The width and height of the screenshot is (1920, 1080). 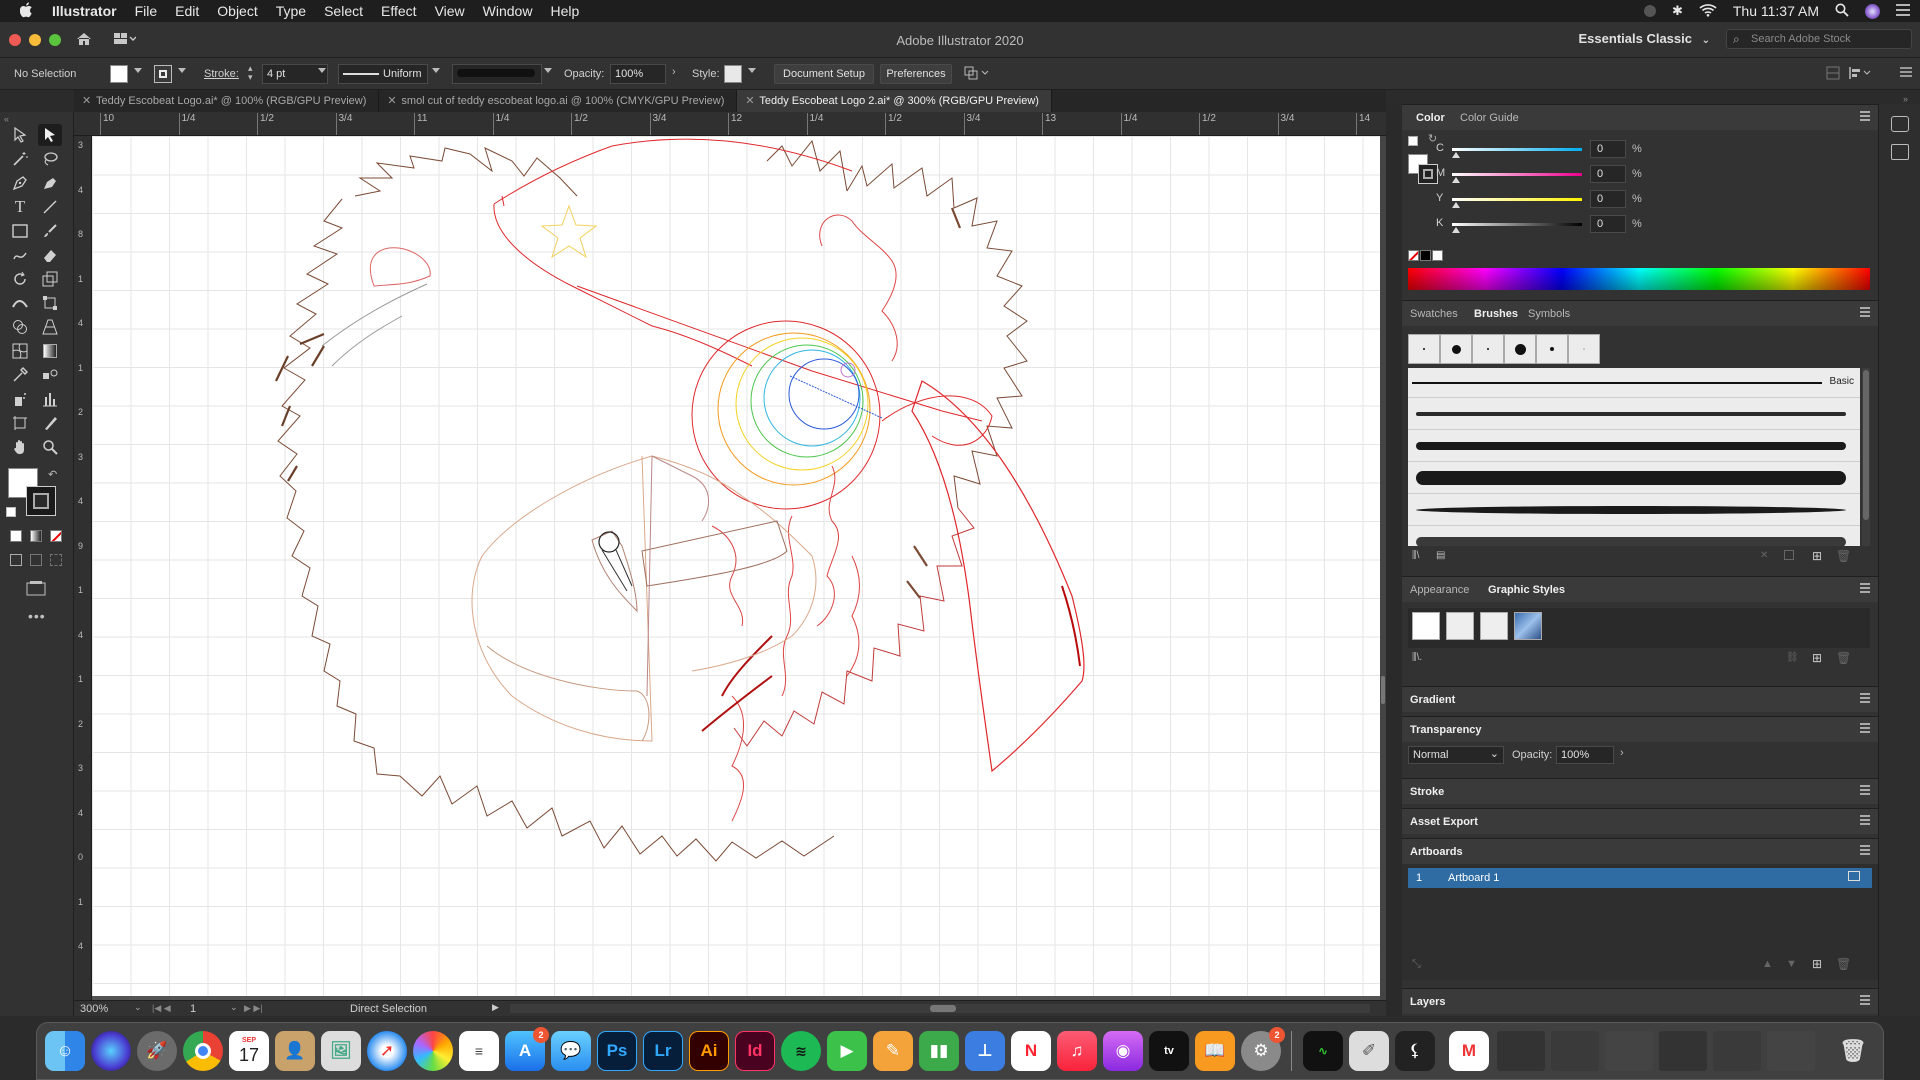 I want to click on brush-basic: Basic, so click(x=1634, y=383).